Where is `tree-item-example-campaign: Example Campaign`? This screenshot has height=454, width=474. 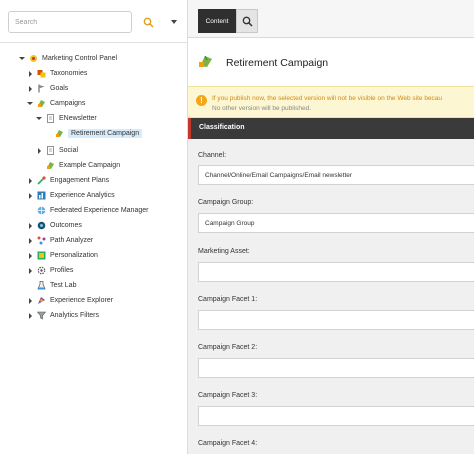 tree-item-example-campaign: Example Campaign is located at coordinates (83, 165).